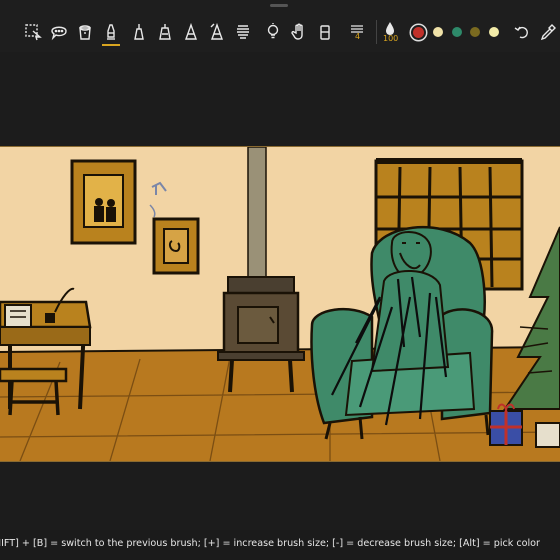  Describe the element at coordinates (457, 32) in the screenshot. I see `color-swatch-green` at that location.